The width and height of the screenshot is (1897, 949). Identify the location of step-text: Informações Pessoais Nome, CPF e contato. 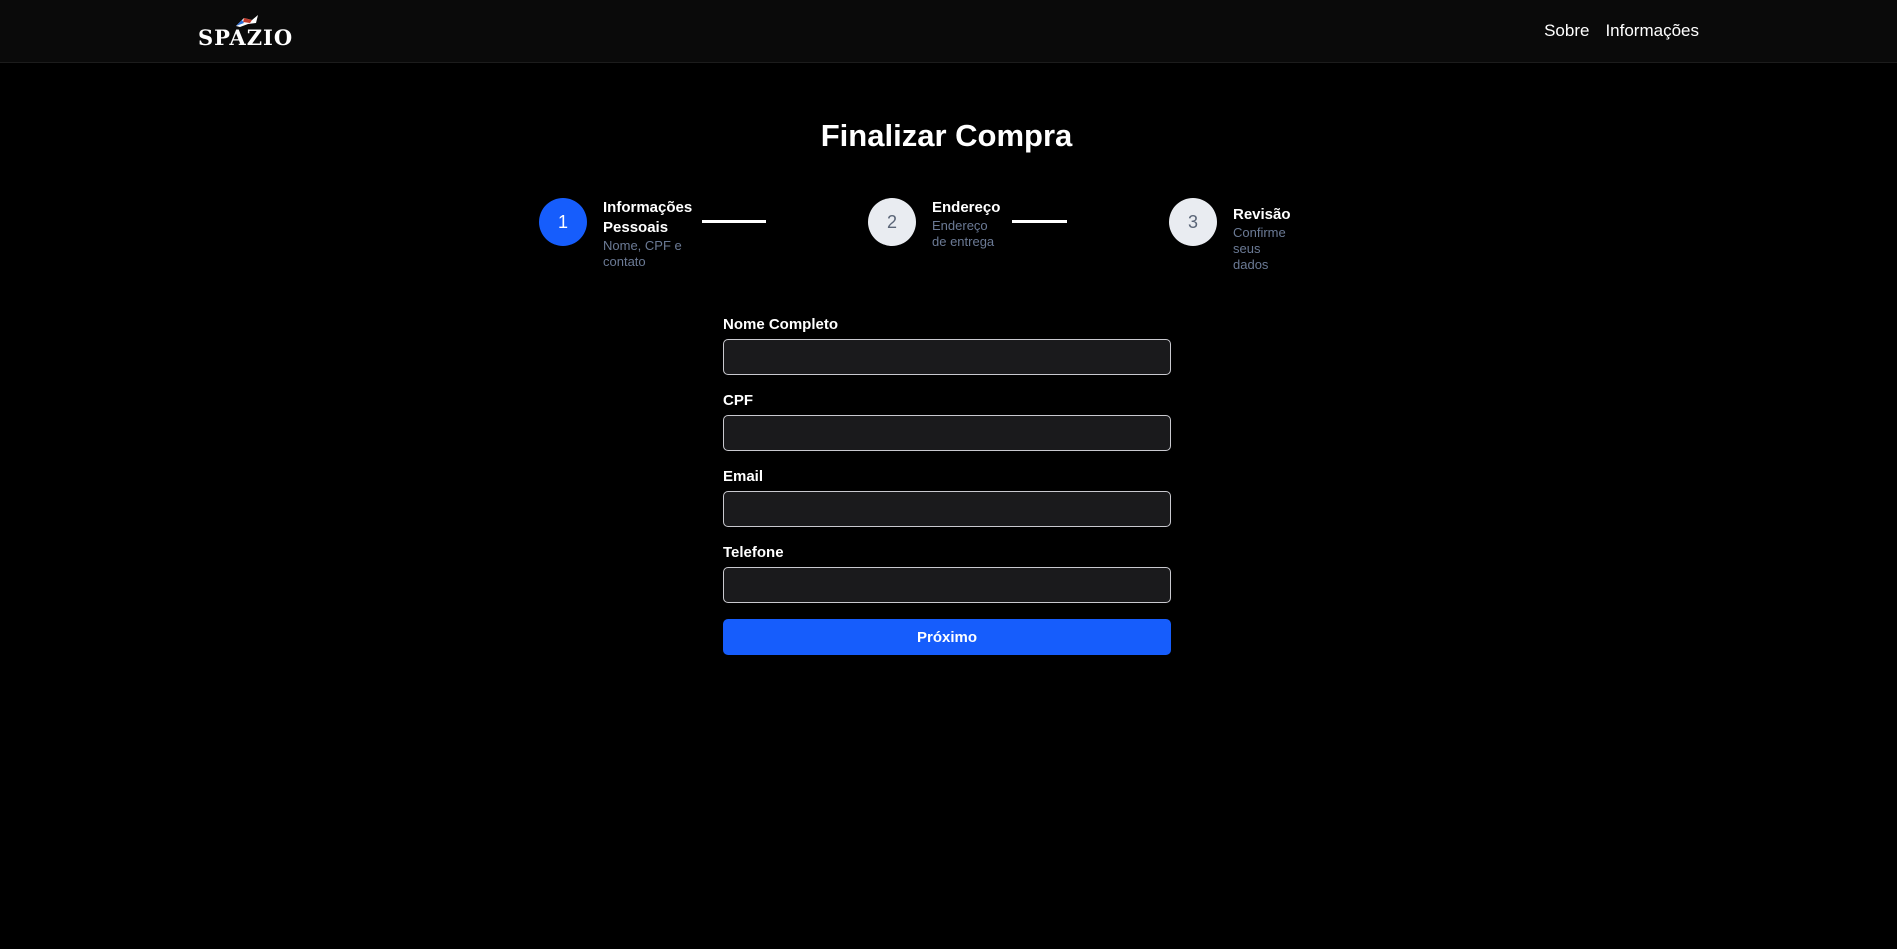
(647, 234).